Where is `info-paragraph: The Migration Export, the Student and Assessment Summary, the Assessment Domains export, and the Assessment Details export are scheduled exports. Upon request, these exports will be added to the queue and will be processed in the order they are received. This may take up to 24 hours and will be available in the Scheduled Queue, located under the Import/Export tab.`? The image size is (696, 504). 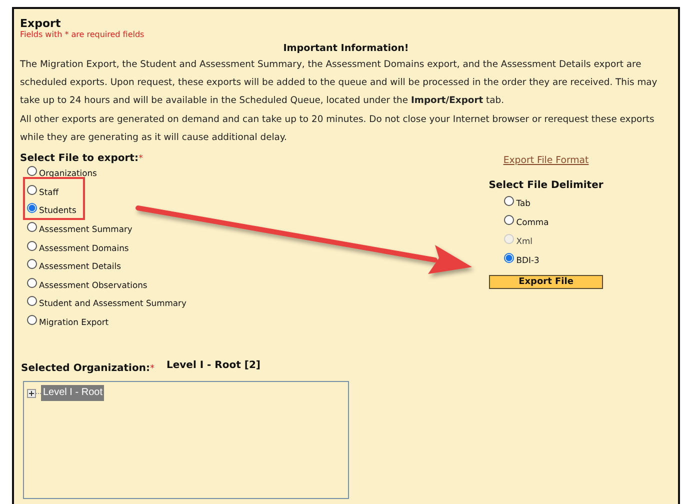
info-paragraph: The Migration Export, the Student and Assessment Summary, the Assessment Domains export, and the Assessment Details export are scheduled exports. Upon request, these exports will be added to the queue and will be processed in the order they are received. This may take up to 24 hours and will be available in the Scheduled Queue, located under the Import/Export tab. is located at coordinates (339, 83).